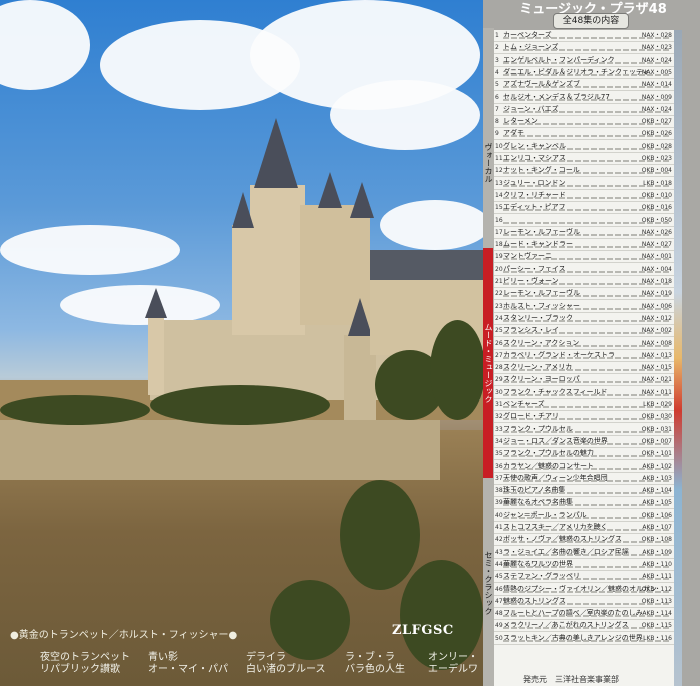  What do you see at coordinates (541, 170) in the screenshot?
I see `catalog-title: ナット・キング・コール` at bounding box center [541, 170].